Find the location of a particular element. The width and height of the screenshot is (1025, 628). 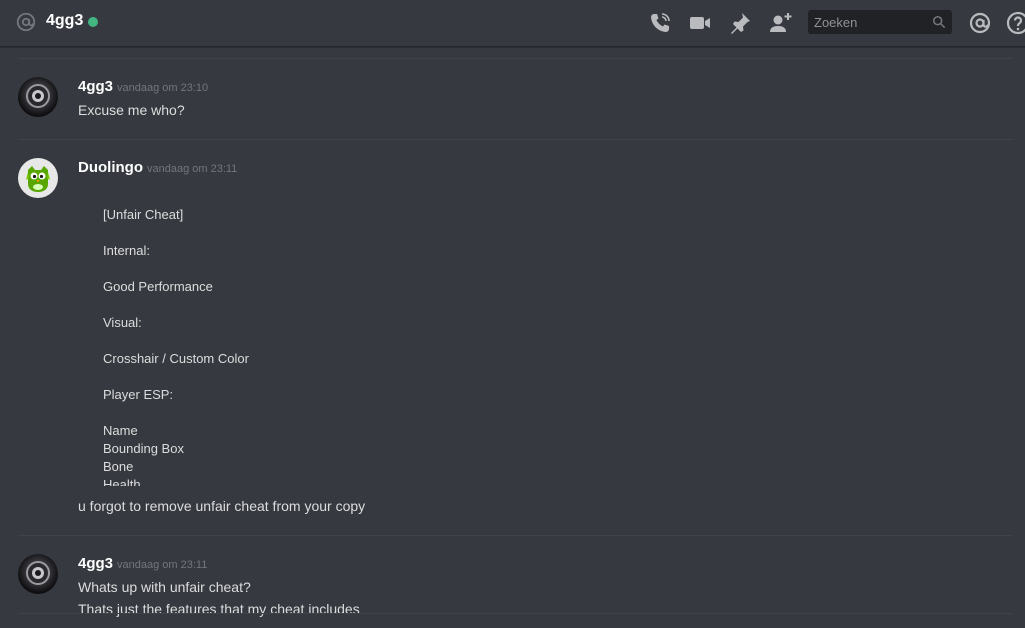

search-input is located at coordinates (870, 22).